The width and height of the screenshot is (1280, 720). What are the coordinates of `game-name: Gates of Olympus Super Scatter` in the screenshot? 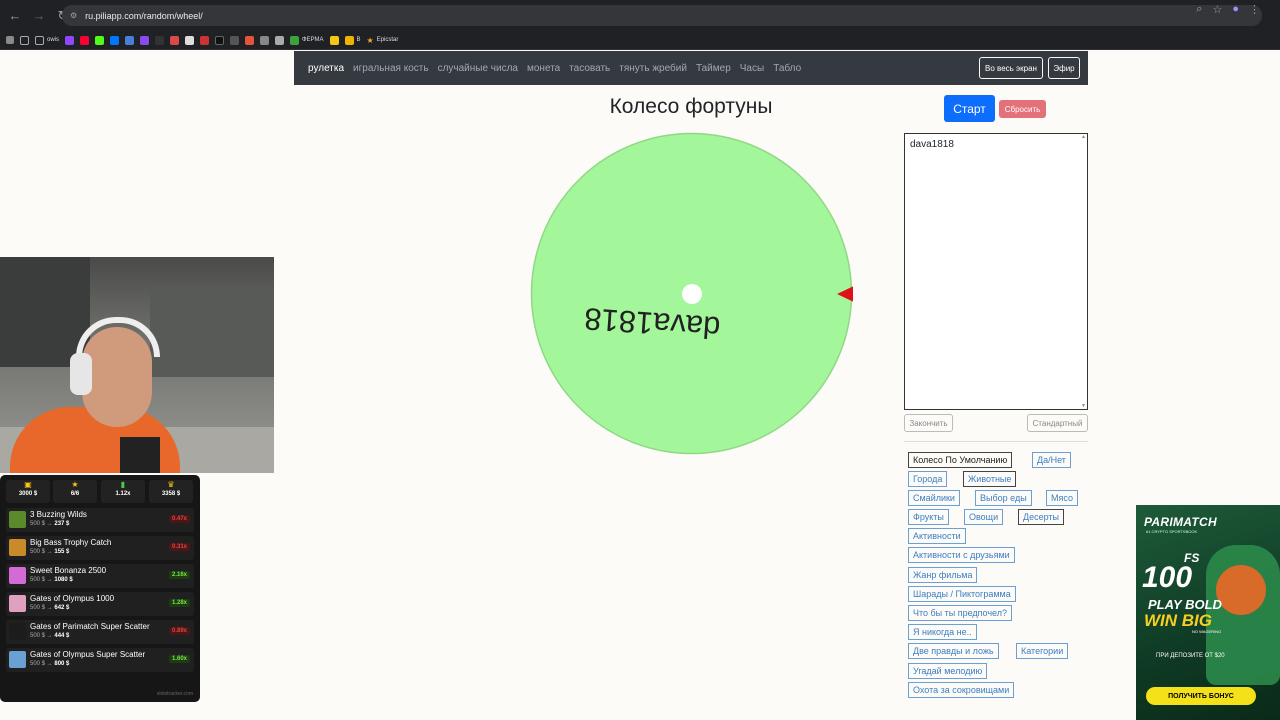 It's located at (88, 654).